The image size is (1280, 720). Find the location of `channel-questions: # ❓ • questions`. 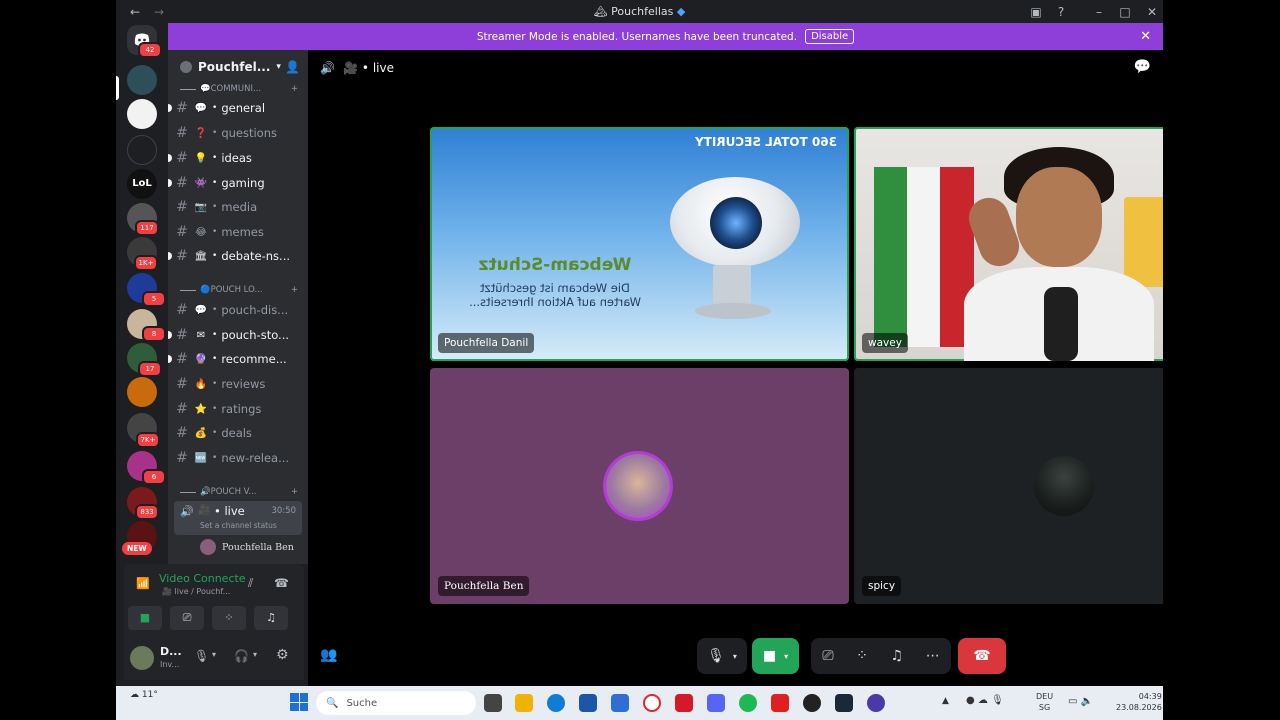

channel-questions: # ❓ • questions is located at coordinates (238, 133).